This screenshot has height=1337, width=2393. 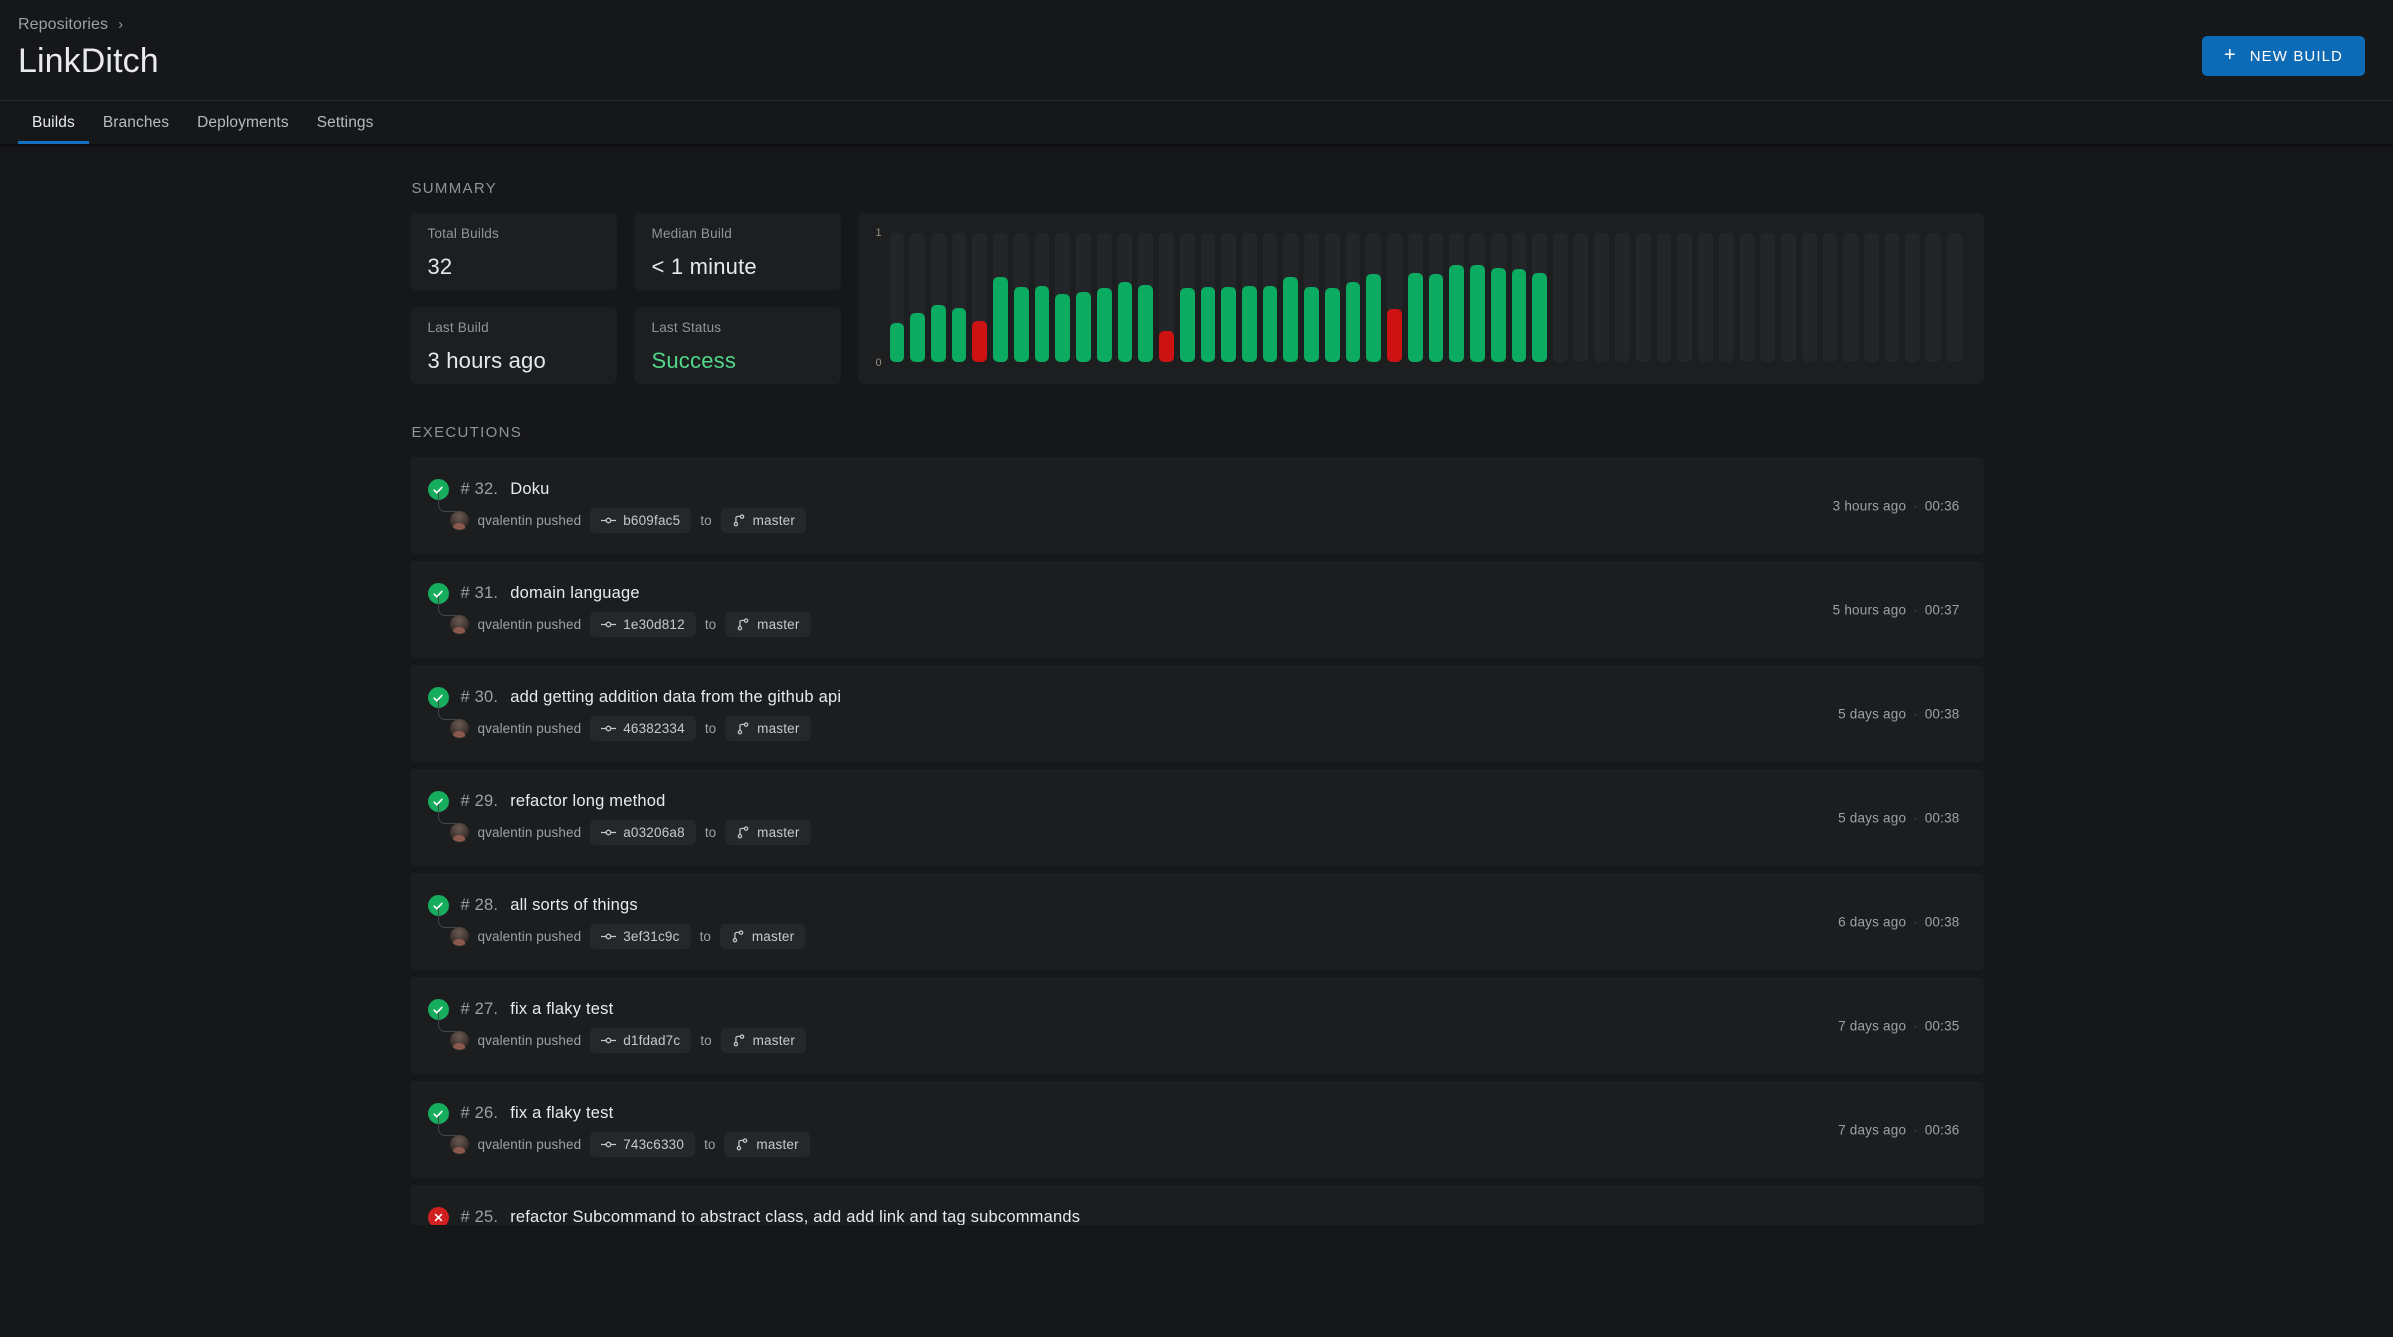 What do you see at coordinates (2283, 56) in the screenshot?
I see `new-build-button: + NEW BUILD` at bounding box center [2283, 56].